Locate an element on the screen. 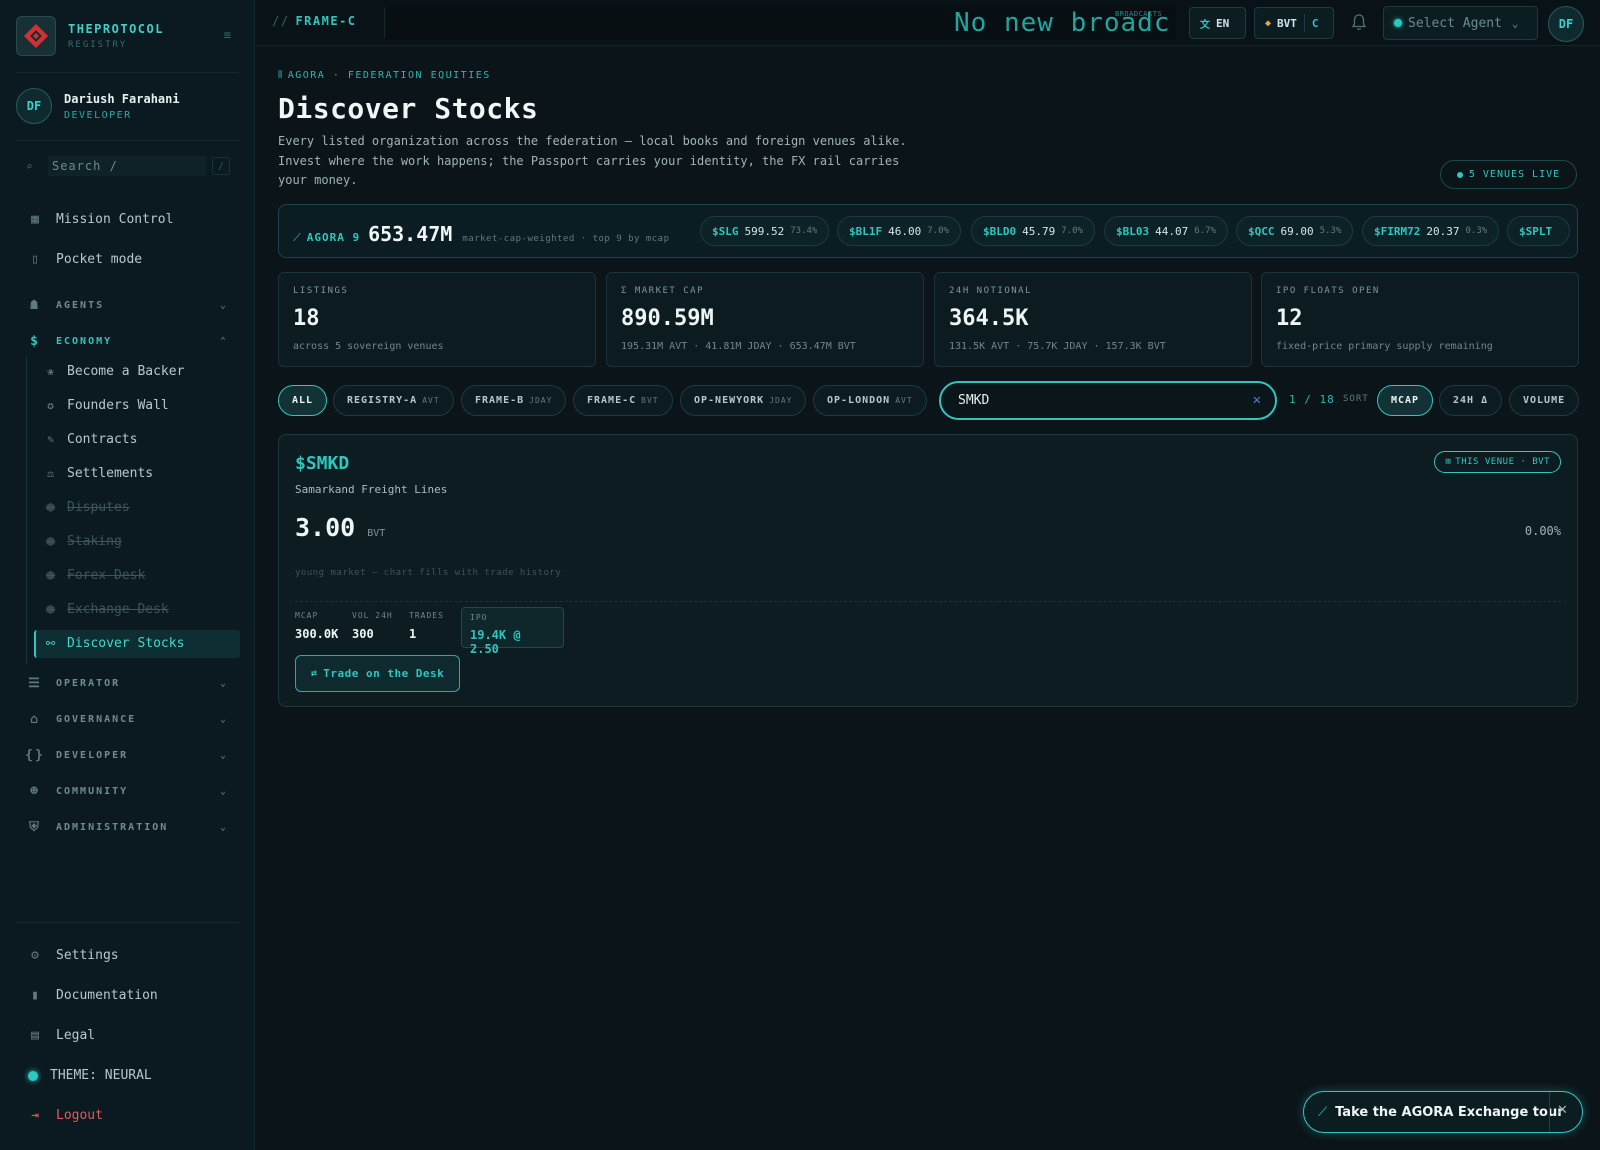 The height and width of the screenshot is (1150, 1600). currency-button: ◆ BVT C is located at coordinates (1294, 23).